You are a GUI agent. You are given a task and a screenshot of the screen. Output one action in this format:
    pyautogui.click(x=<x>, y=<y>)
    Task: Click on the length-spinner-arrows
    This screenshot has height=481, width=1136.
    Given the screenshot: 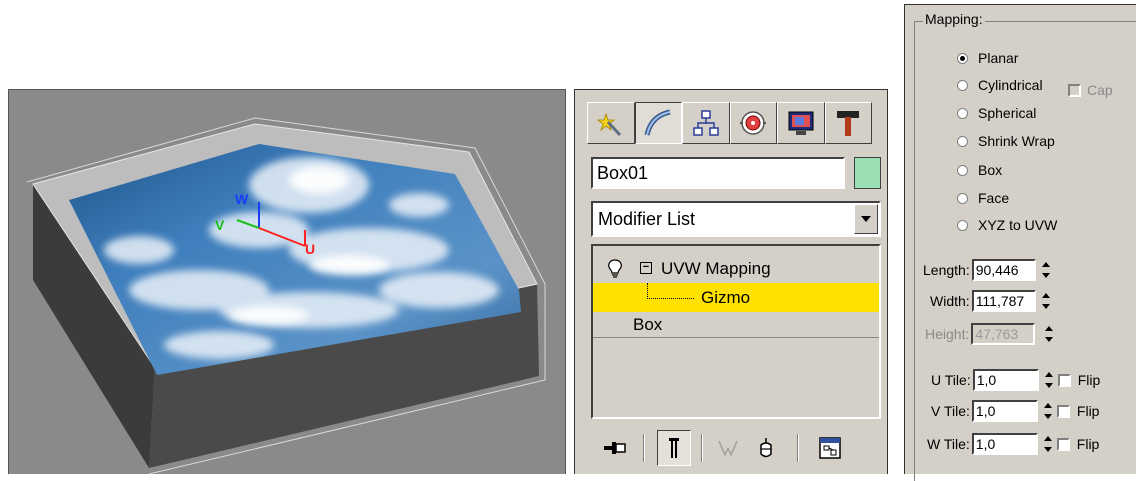 What is the action you would take?
    pyautogui.click(x=1046, y=270)
    